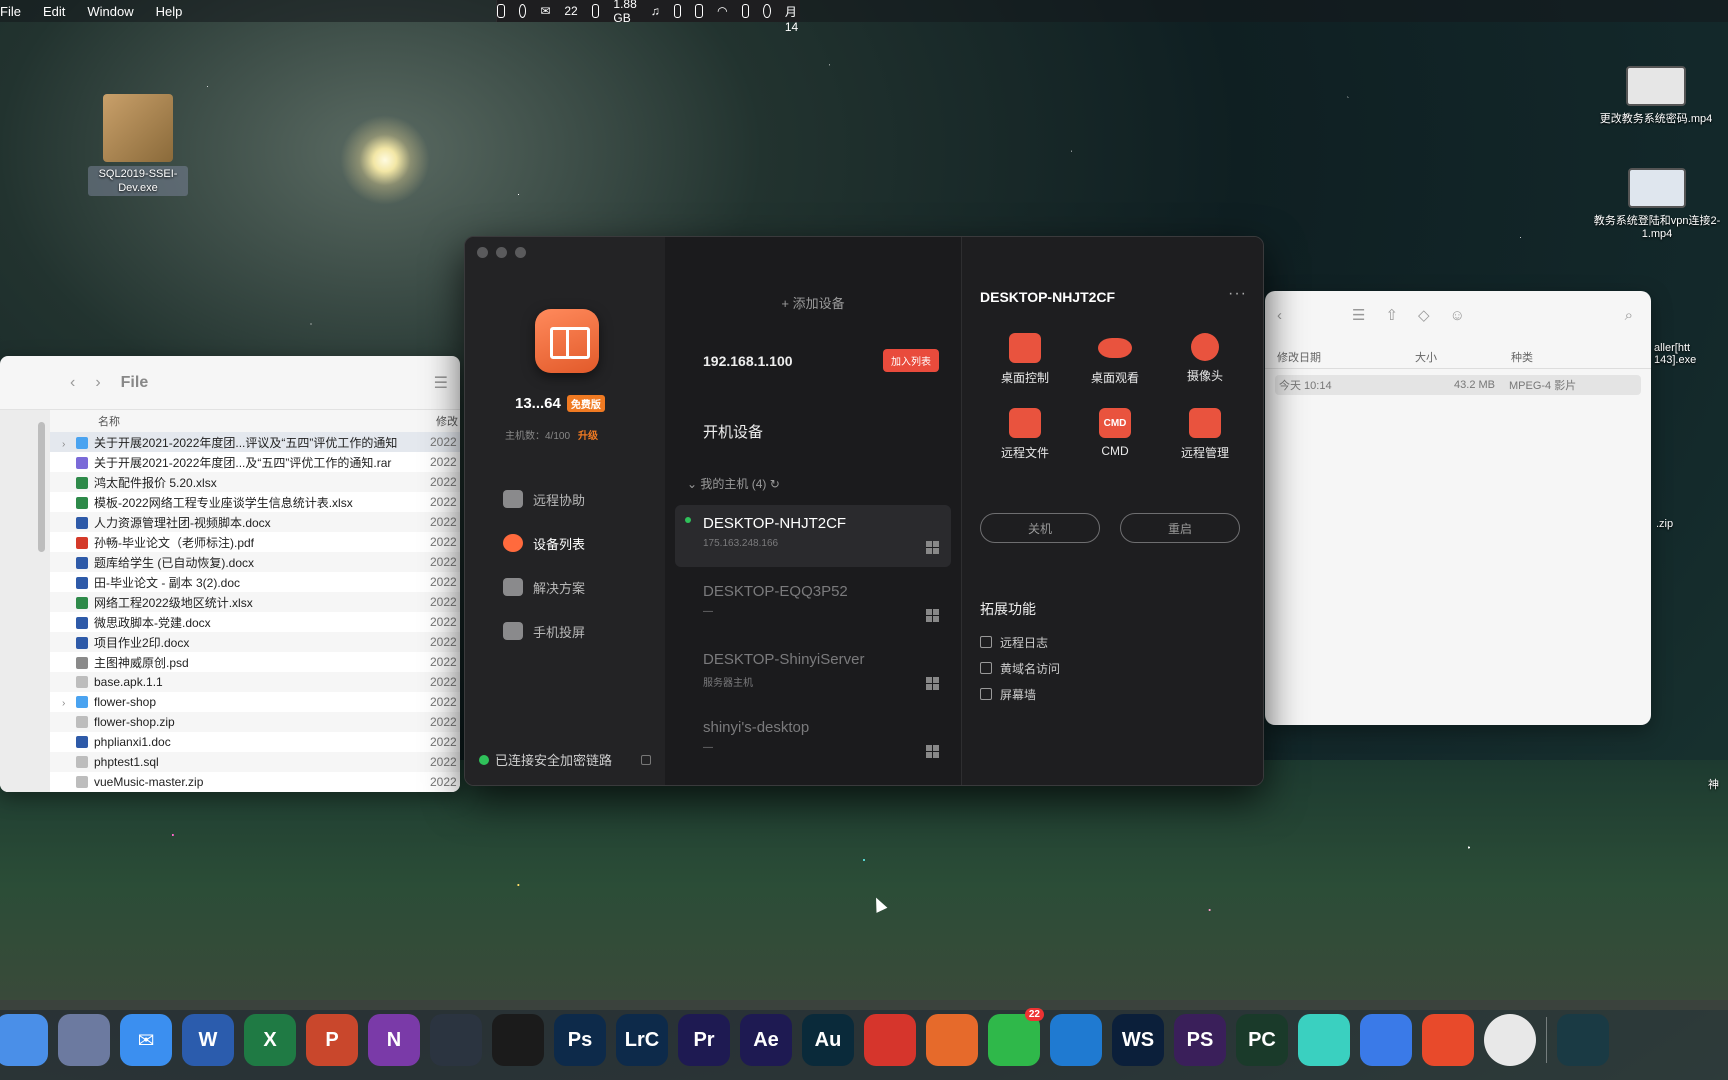 This screenshot has height=1080, width=1728. I want to click on view-options-icon: ☰, so click(1358, 315).